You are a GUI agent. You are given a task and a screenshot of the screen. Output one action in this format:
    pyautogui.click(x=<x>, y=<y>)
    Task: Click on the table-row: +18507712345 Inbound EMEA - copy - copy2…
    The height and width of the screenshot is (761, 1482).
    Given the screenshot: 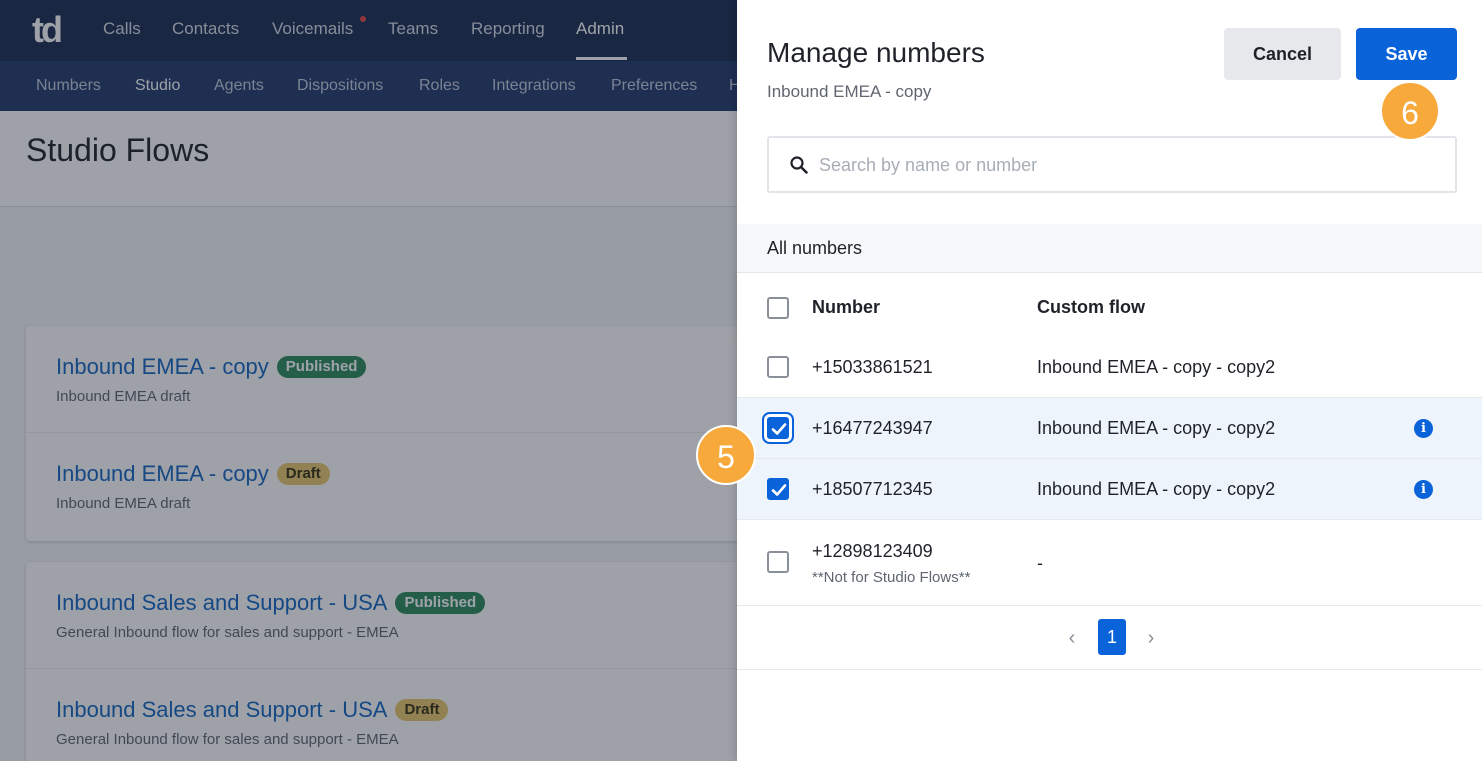 What is the action you would take?
    pyautogui.click(x=1109, y=489)
    